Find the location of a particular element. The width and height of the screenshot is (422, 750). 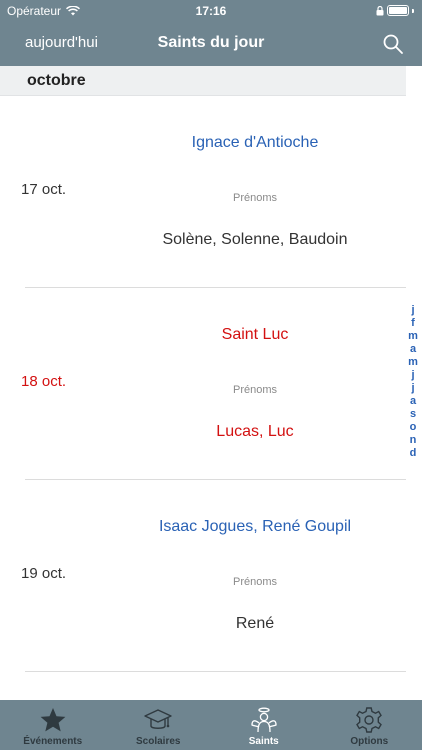

tab-saints: Saints is located at coordinates (264, 725).